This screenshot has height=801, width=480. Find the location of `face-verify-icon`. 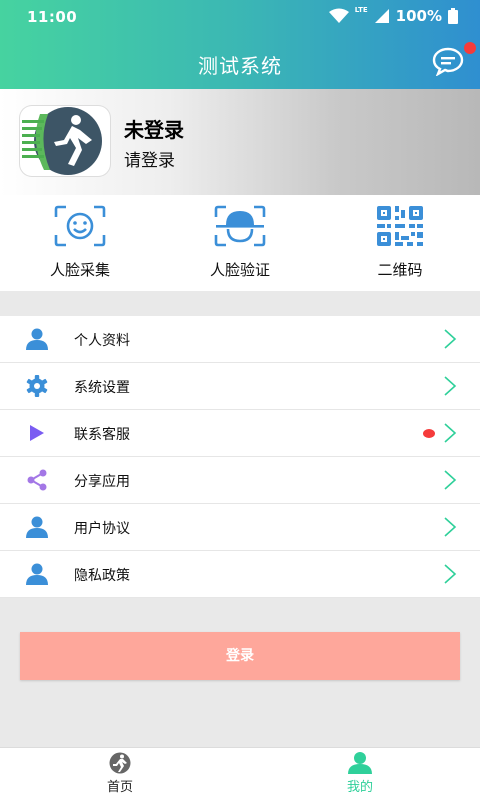

face-verify-icon is located at coordinates (240, 226).